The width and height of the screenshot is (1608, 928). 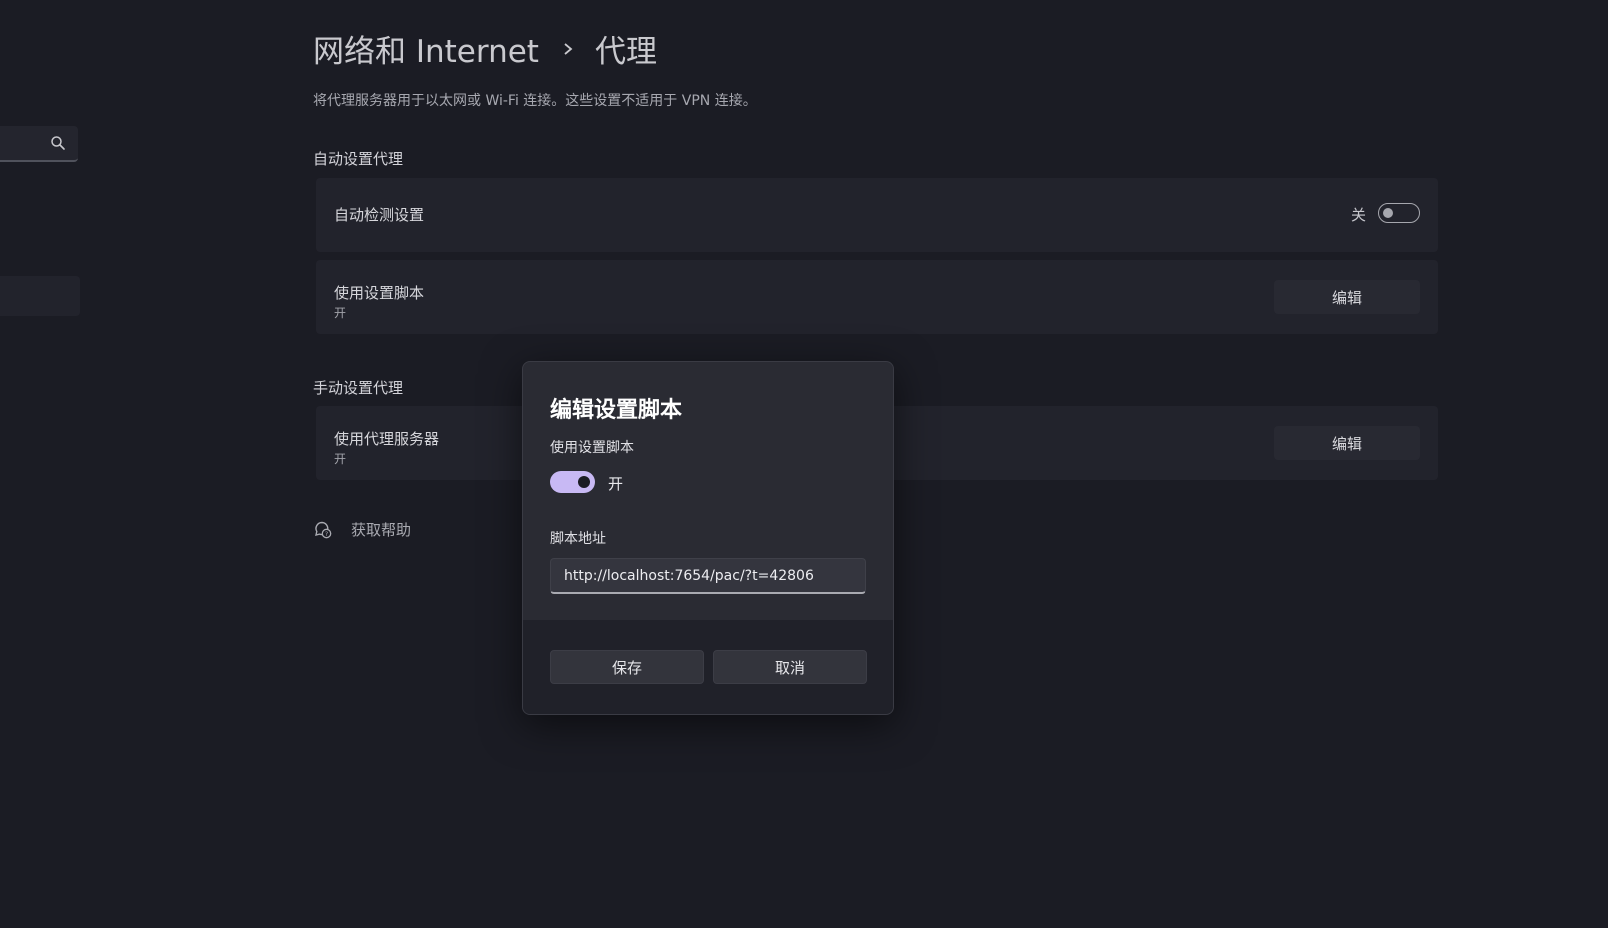 What do you see at coordinates (877, 215) in the screenshot?
I see `auto-detect-card: 自动检测设置 关` at bounding box center [877, 215].